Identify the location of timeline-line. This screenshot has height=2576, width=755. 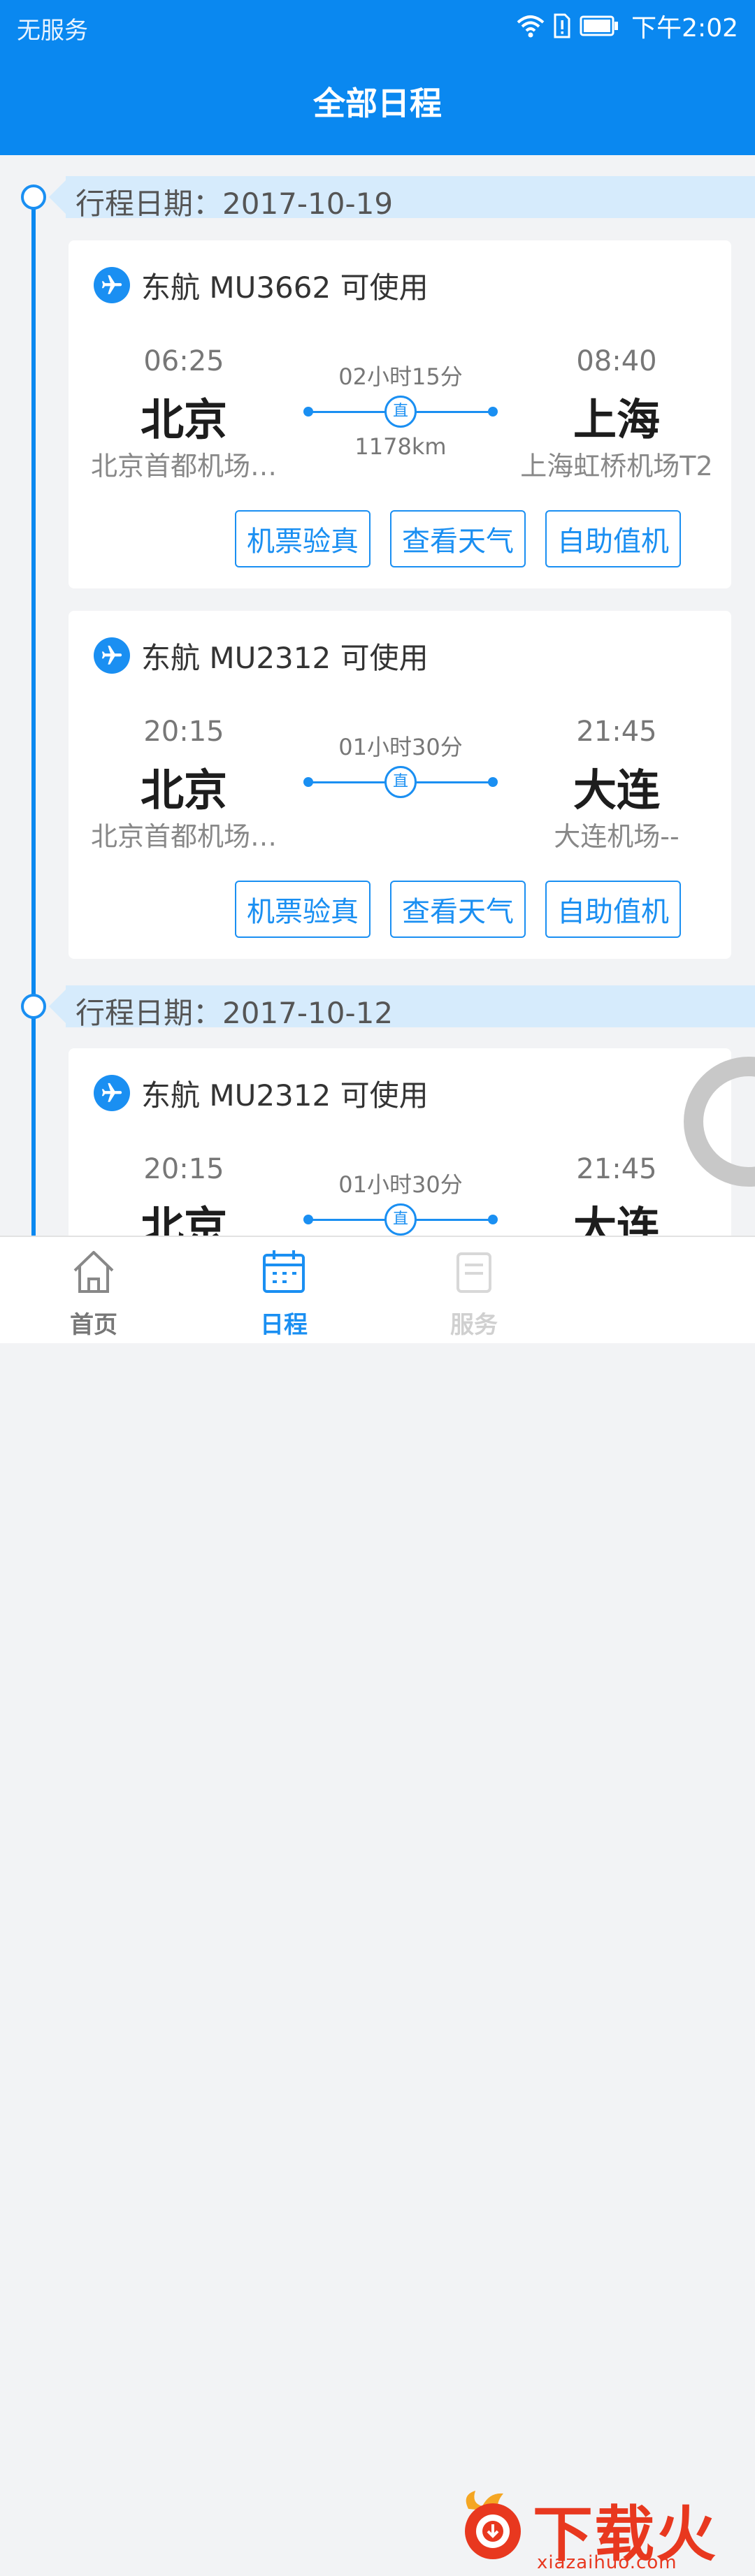
(33, 716).